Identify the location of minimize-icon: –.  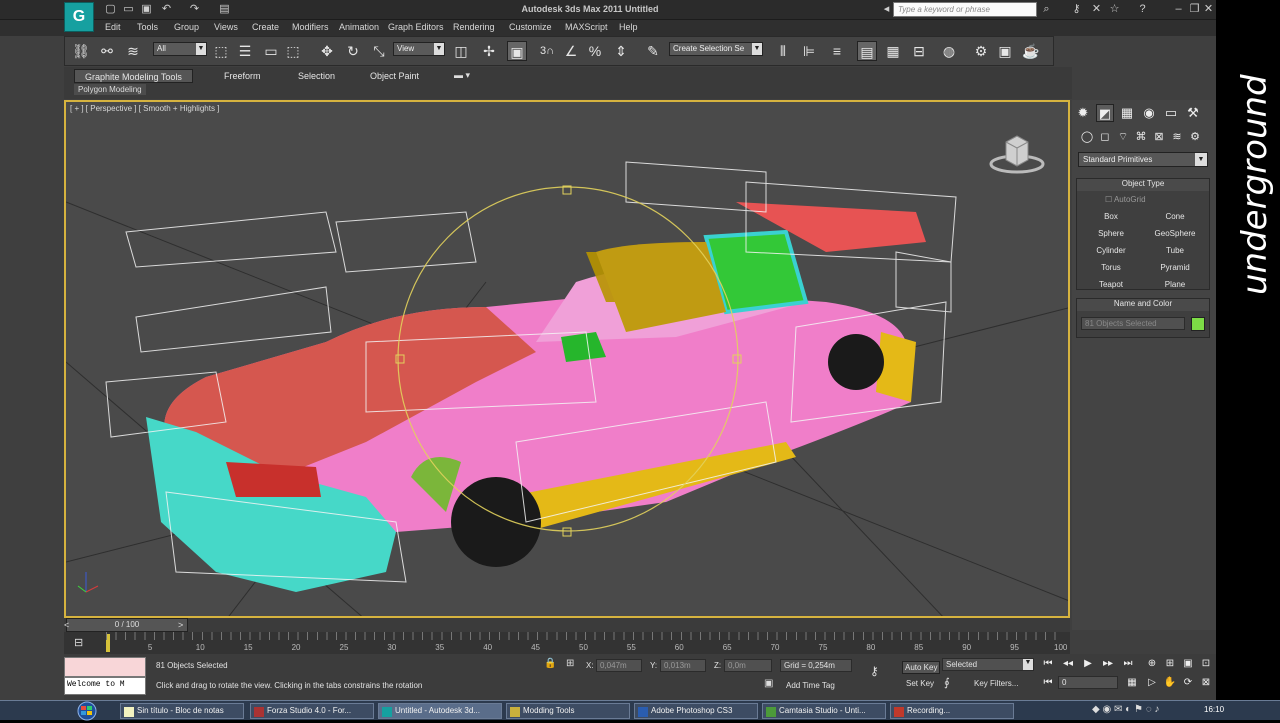
(1178, 9).